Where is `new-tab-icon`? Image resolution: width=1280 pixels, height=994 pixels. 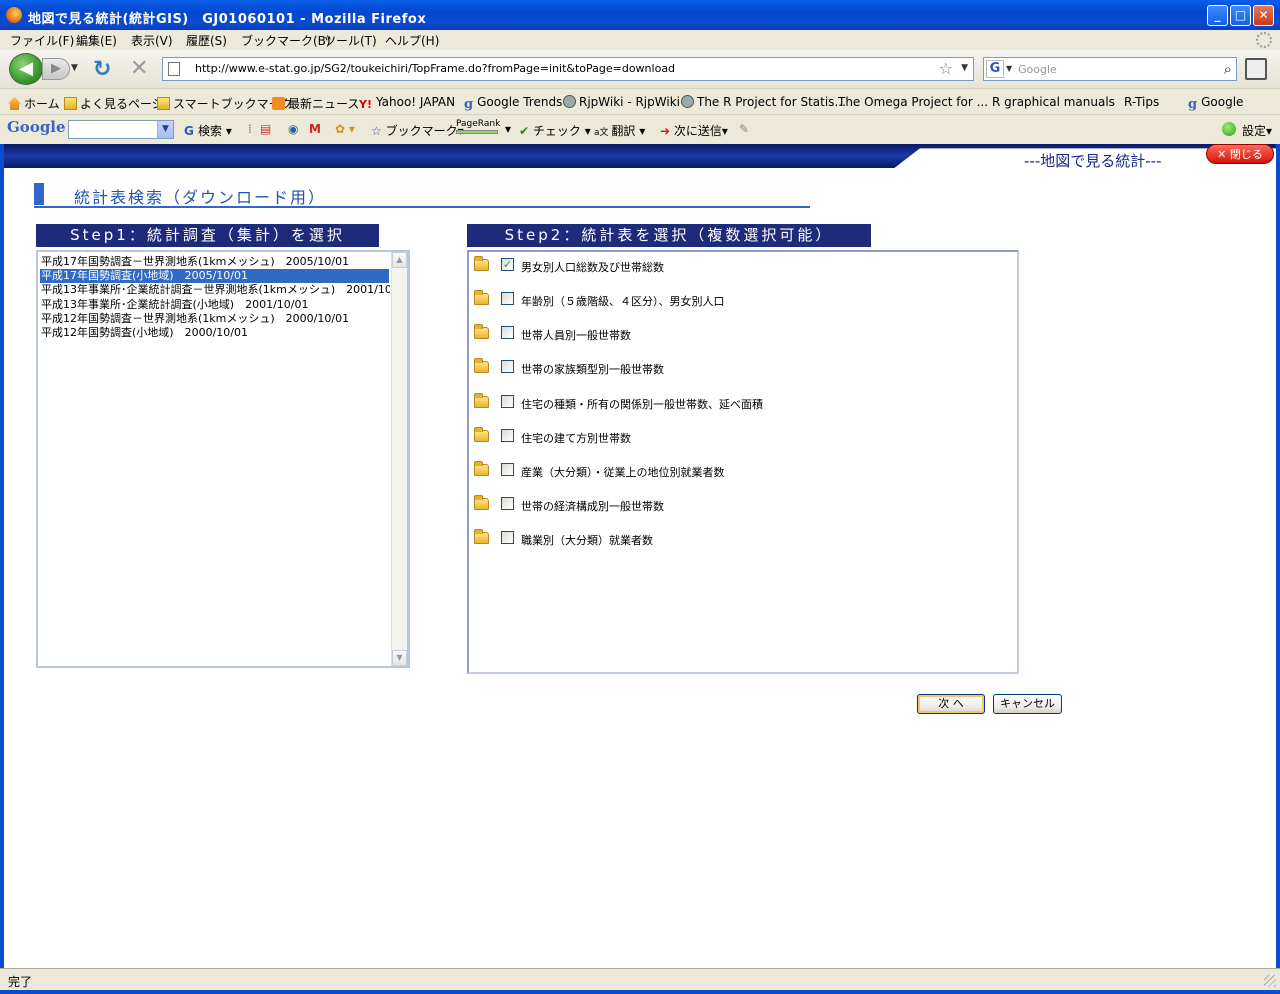 new-tab-icon is located at coordinates (1256, 69).